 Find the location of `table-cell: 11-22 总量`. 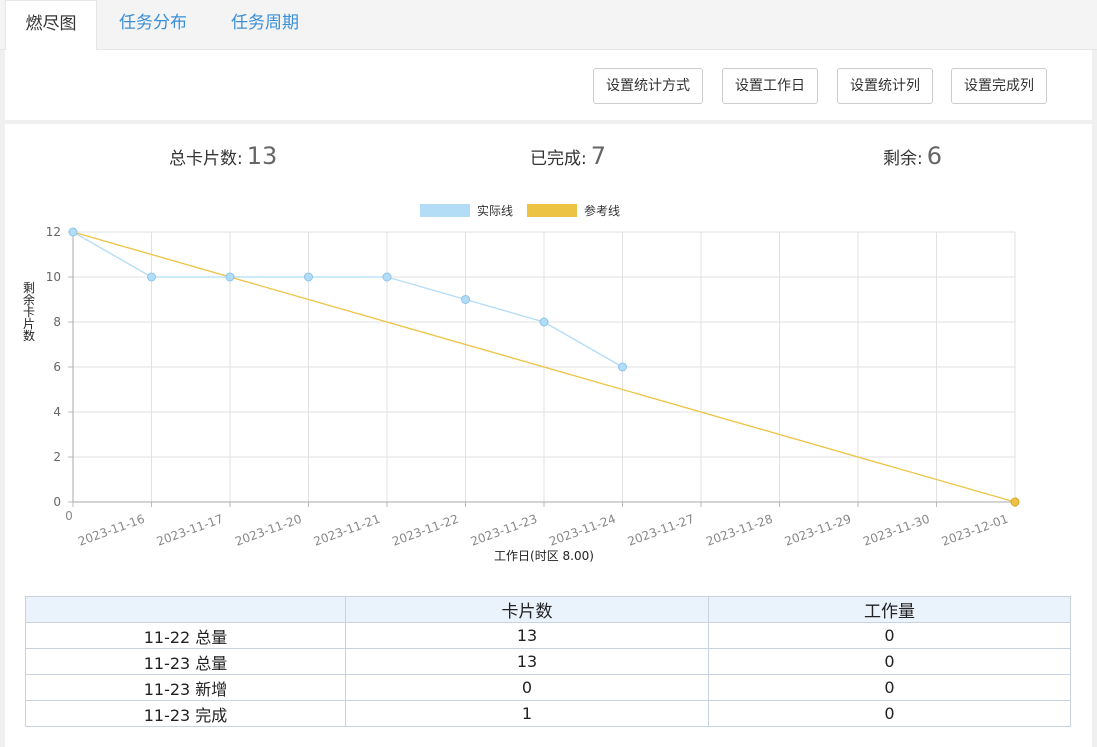

table-cell: 11-22 总量 is located at coordinates (185, 635).